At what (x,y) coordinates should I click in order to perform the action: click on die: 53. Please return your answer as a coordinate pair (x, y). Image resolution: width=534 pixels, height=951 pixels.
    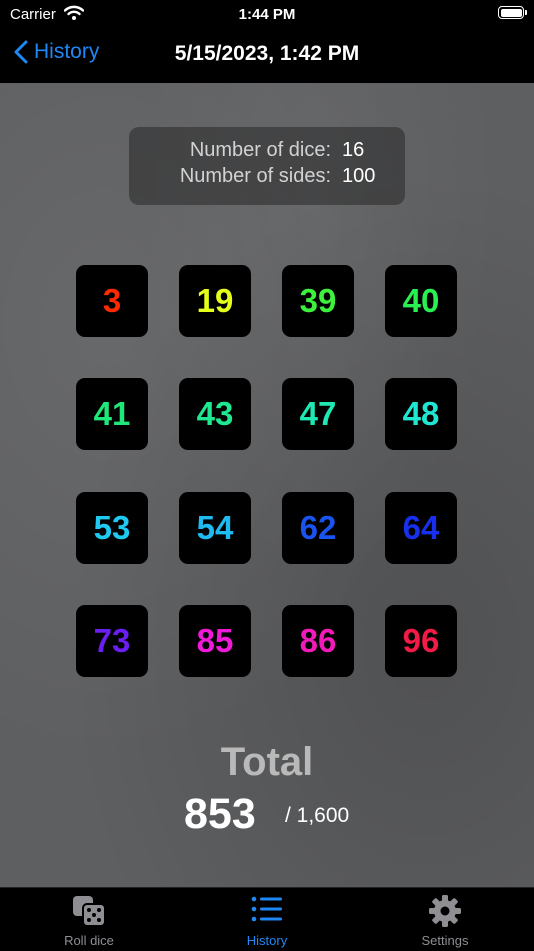
    Looking at the image, I should click on (112, 528).